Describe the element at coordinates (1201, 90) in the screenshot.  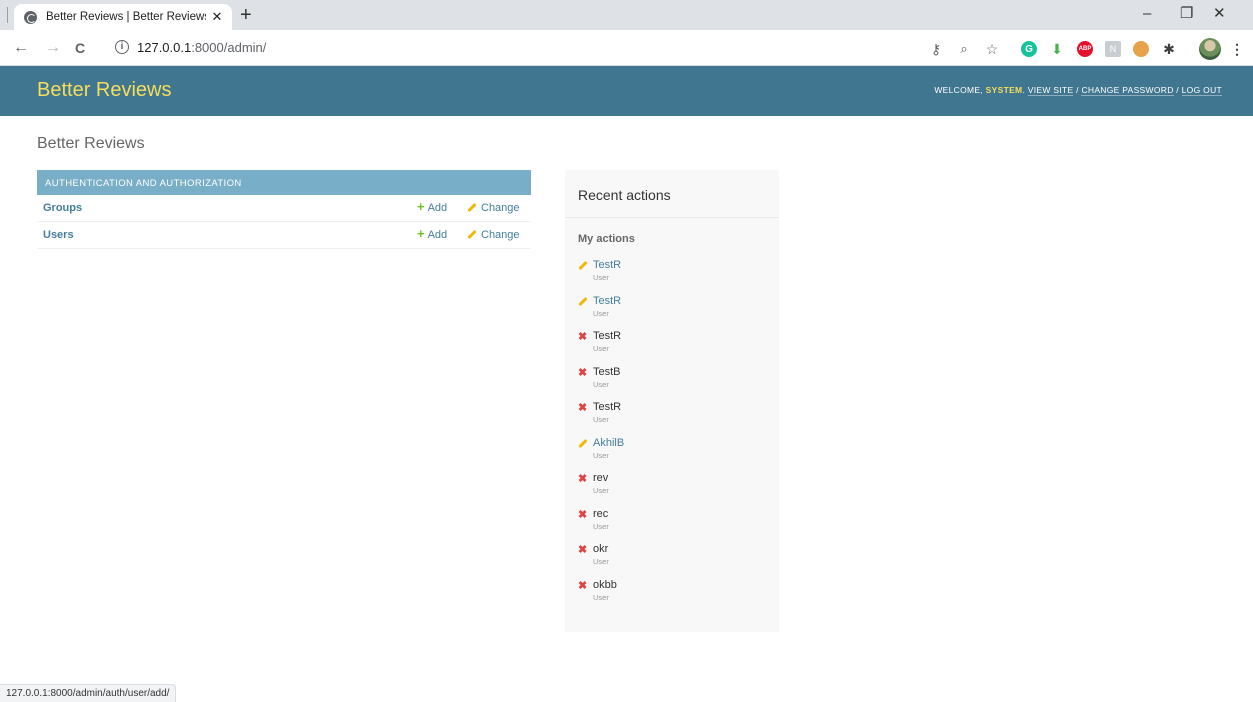
I see `log-out-link: Log out` at that location.